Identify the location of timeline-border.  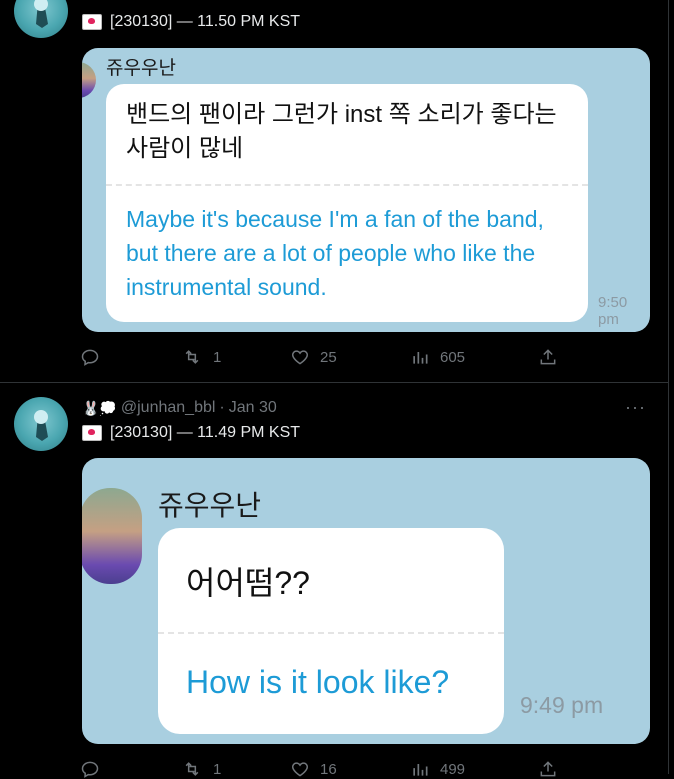
(668, 387).